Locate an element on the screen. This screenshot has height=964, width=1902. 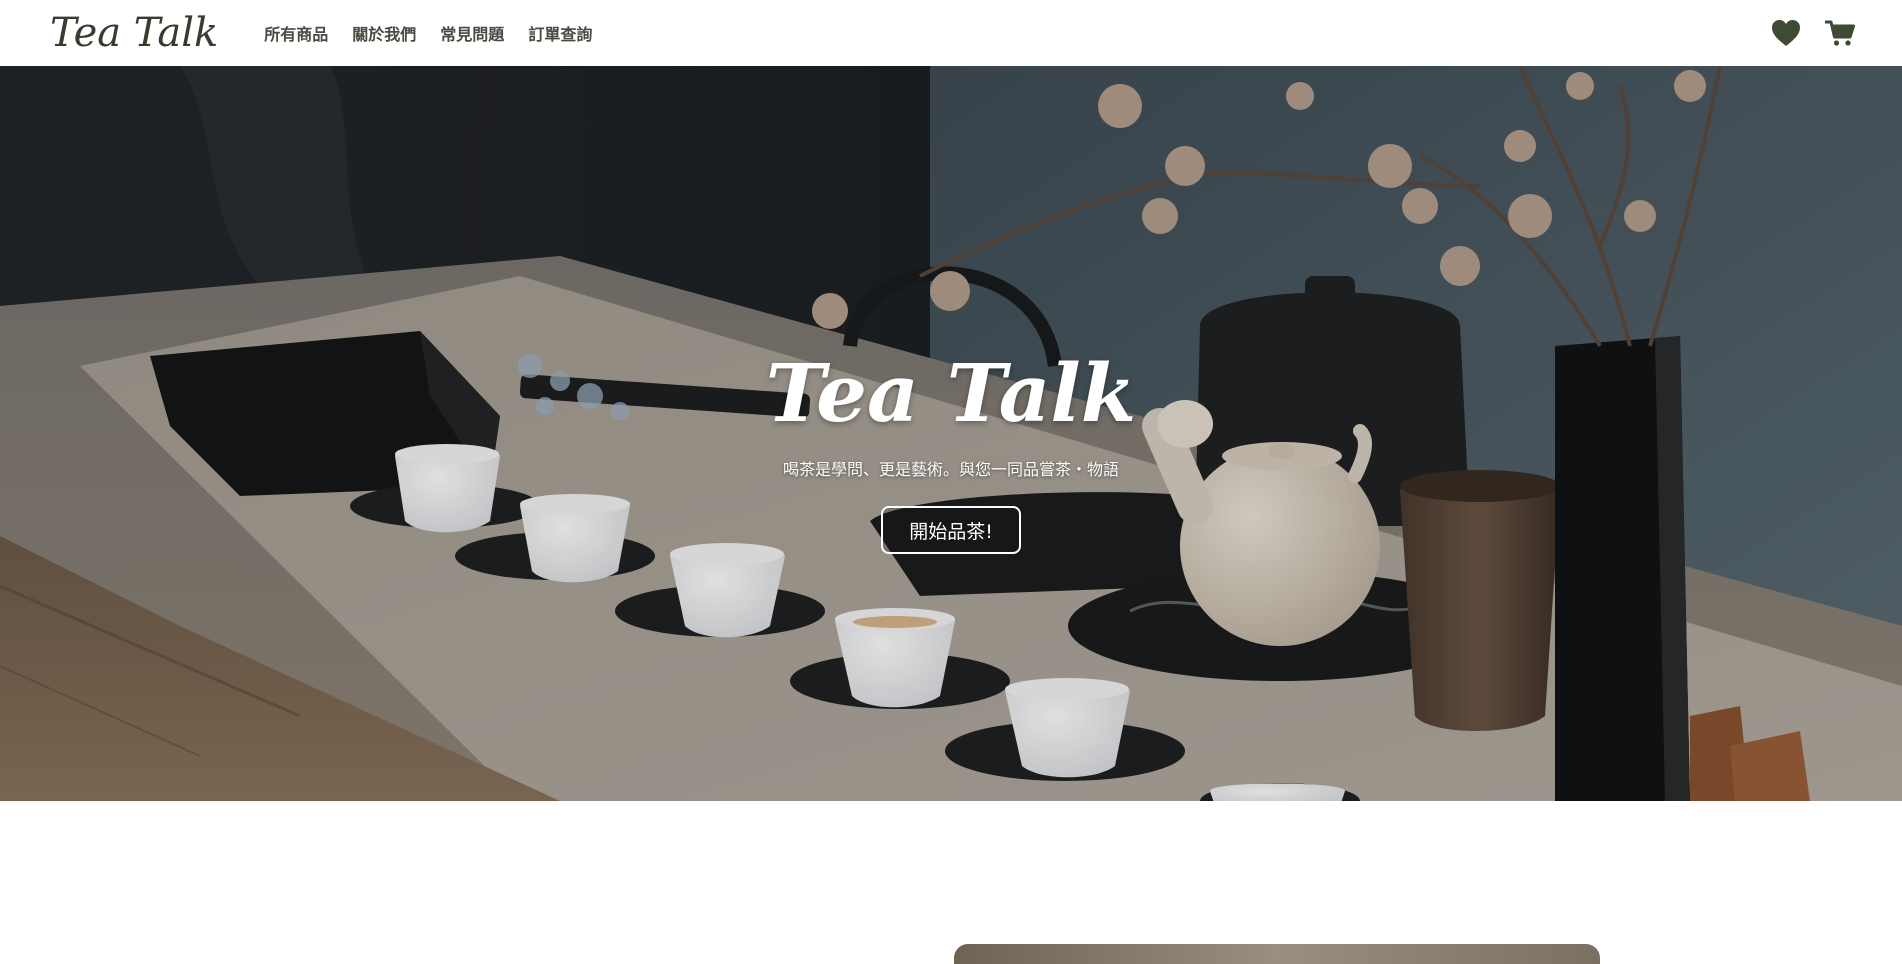
hero-title: Tea Talk is located at coordinates (951, 393).